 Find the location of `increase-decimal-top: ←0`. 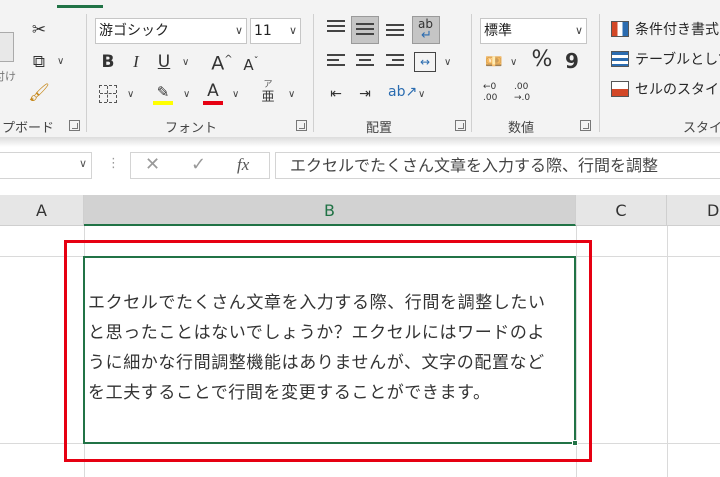

increase-decimal-top: ←0 is located at coordinates (490, 87).